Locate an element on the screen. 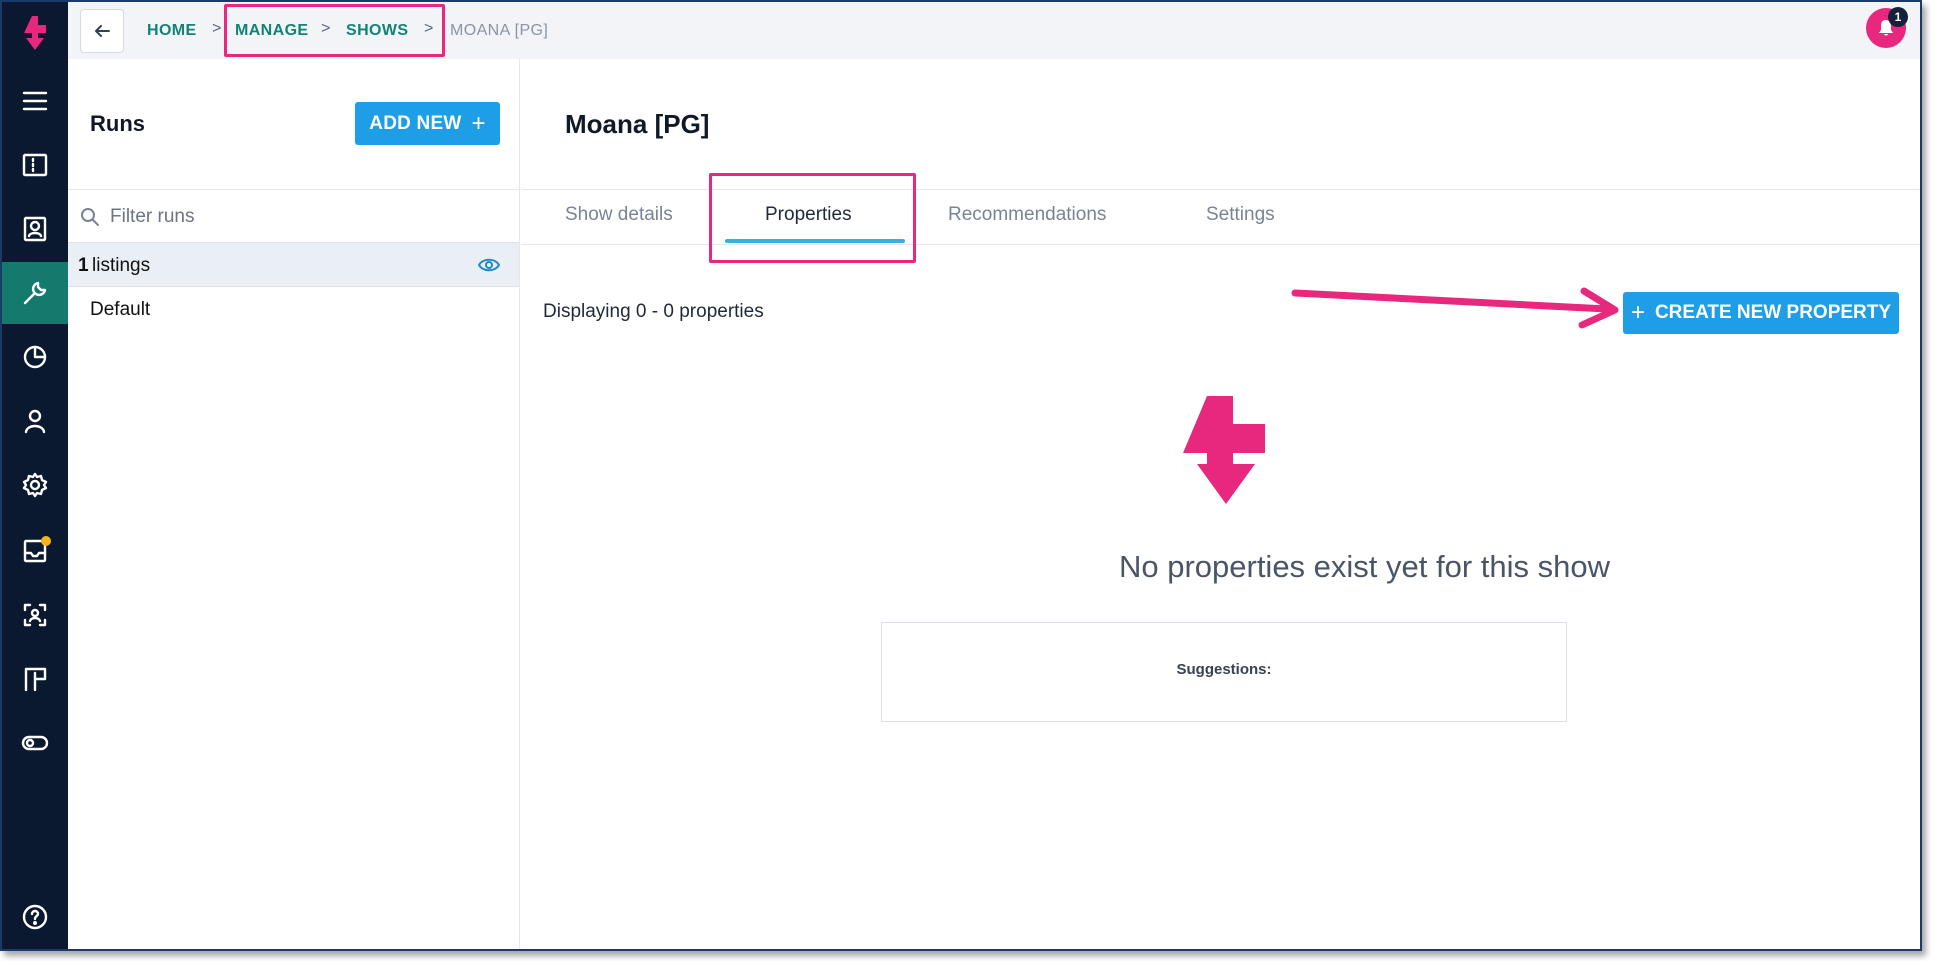  annotation-arrow is located at coordinates (1455, 308).